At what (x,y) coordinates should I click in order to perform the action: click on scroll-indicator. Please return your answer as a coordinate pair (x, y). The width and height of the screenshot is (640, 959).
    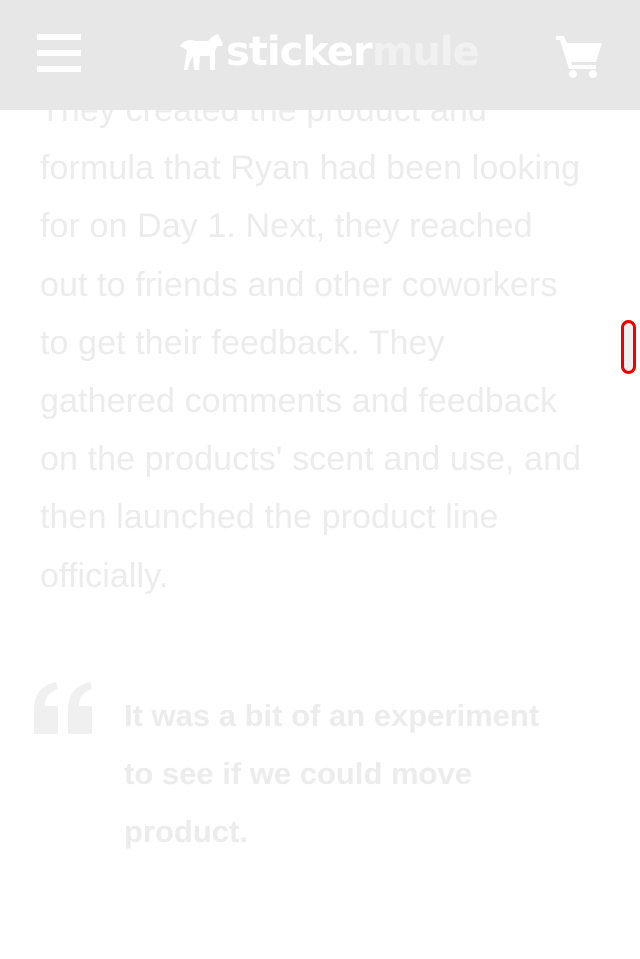
    Looking at the image, I should click on (628, 347).